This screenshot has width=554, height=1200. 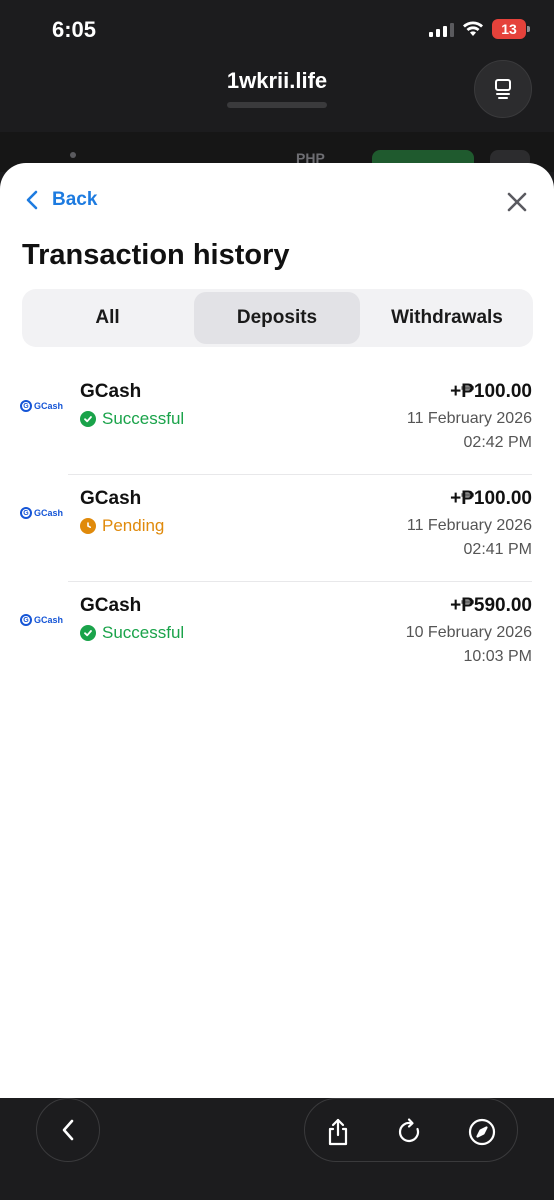 I want to click on page-title: Transaction history, so click(x=156, y=255).